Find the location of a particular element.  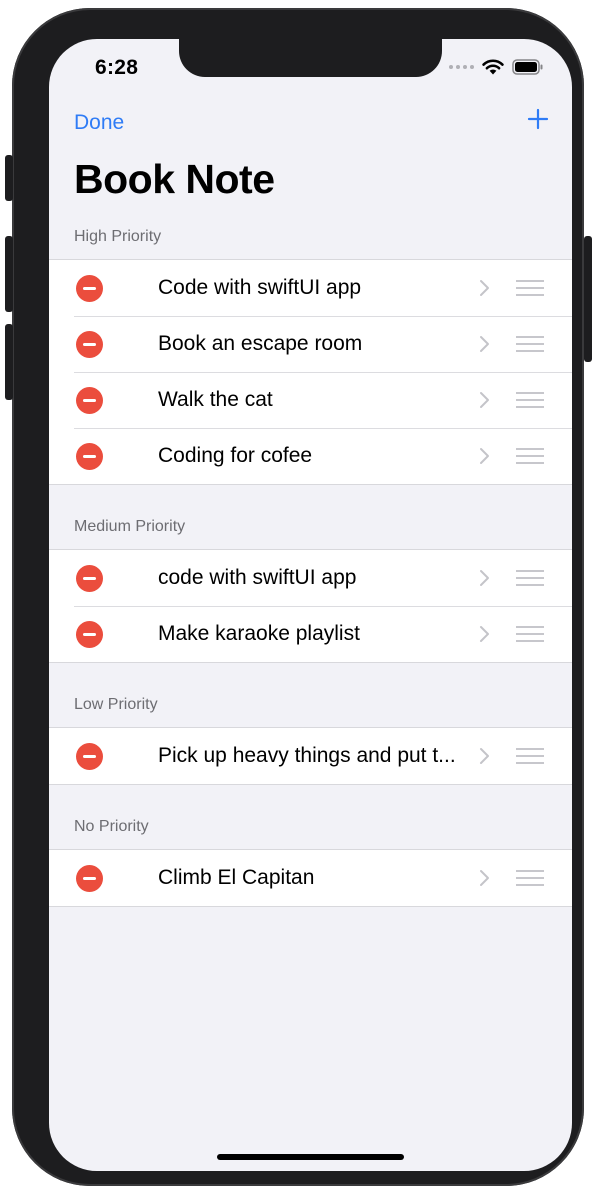

status-time: 6:28 is located at coordinates (117, 67).